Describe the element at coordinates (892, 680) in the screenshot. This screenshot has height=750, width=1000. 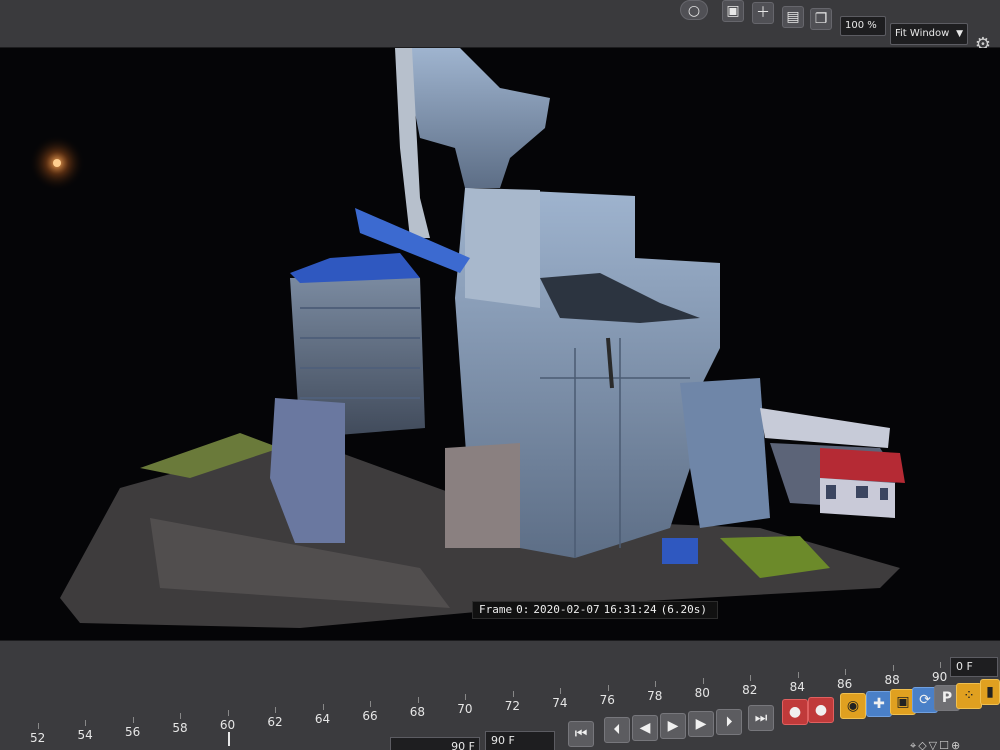
I see `timeline-tick-label: 88` at that location.